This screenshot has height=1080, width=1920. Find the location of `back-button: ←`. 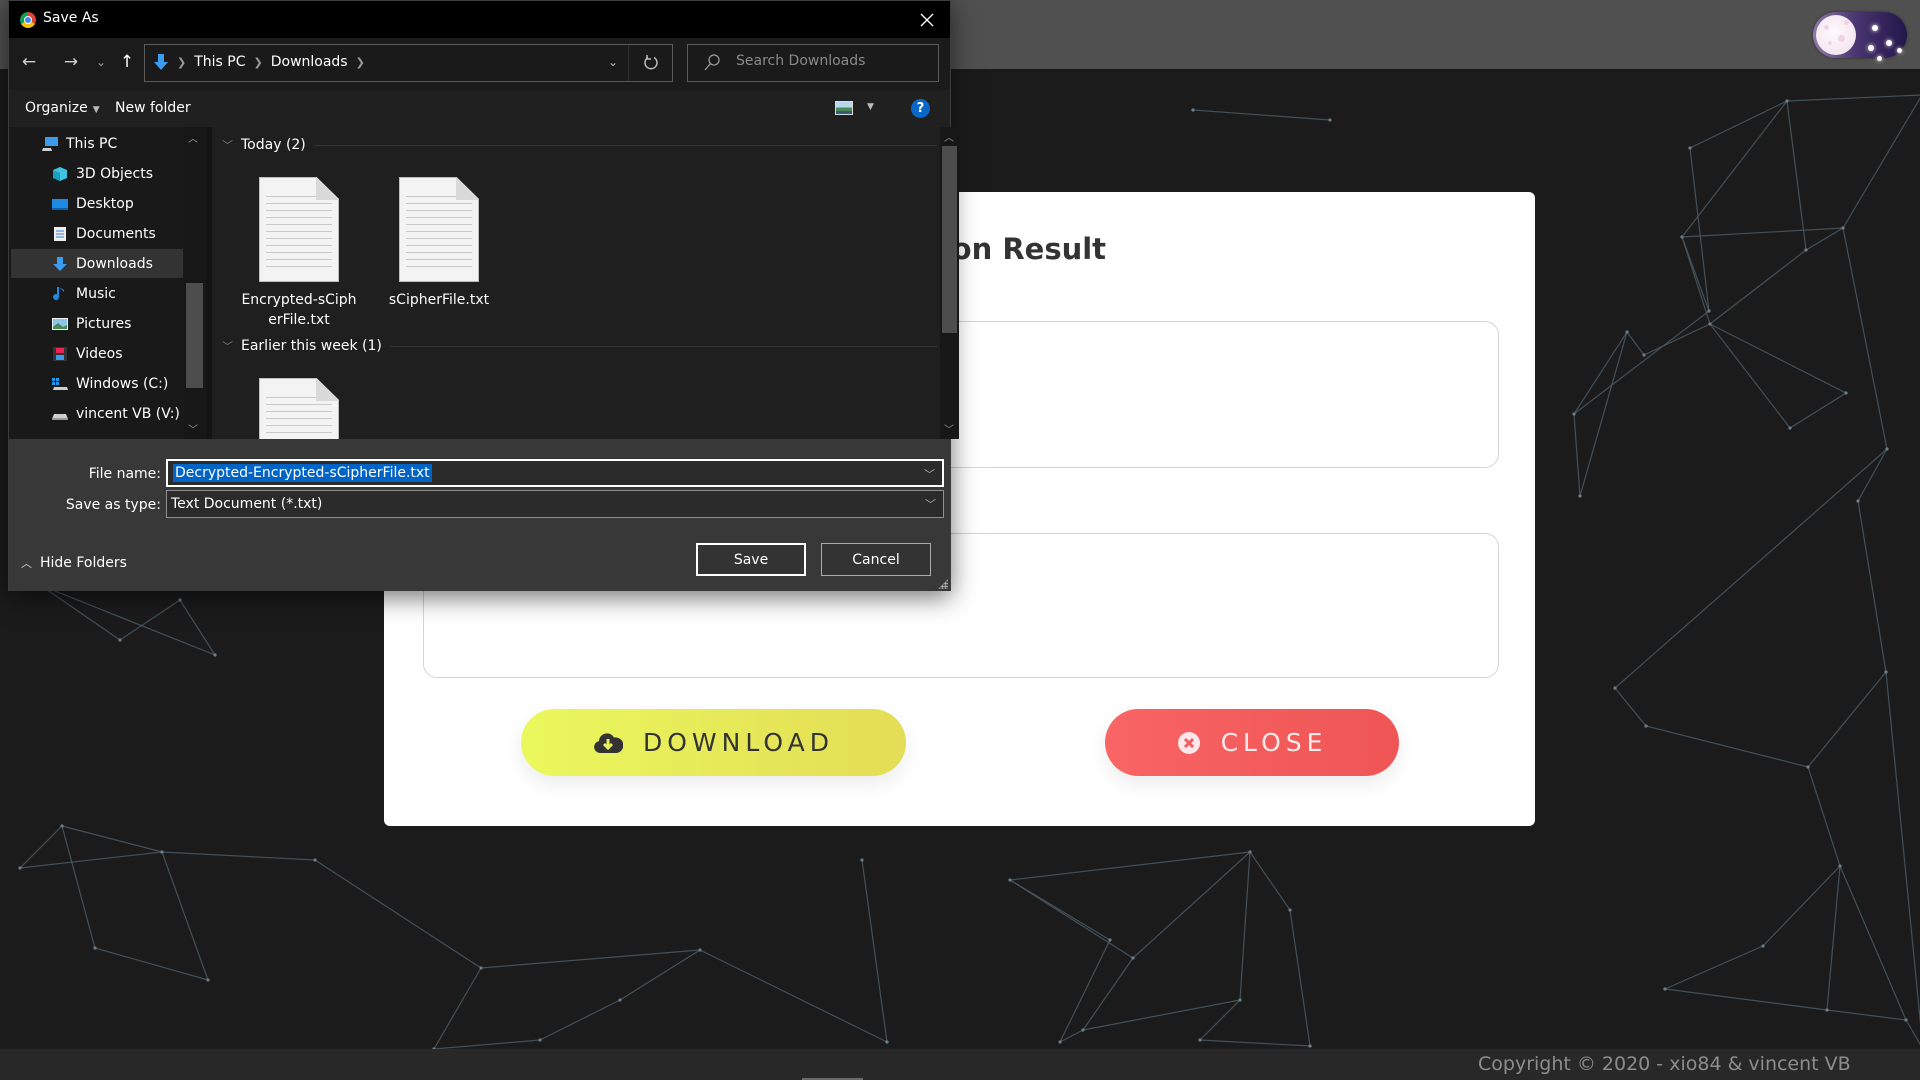

back-button: ← is located at coordinates (29, 62).